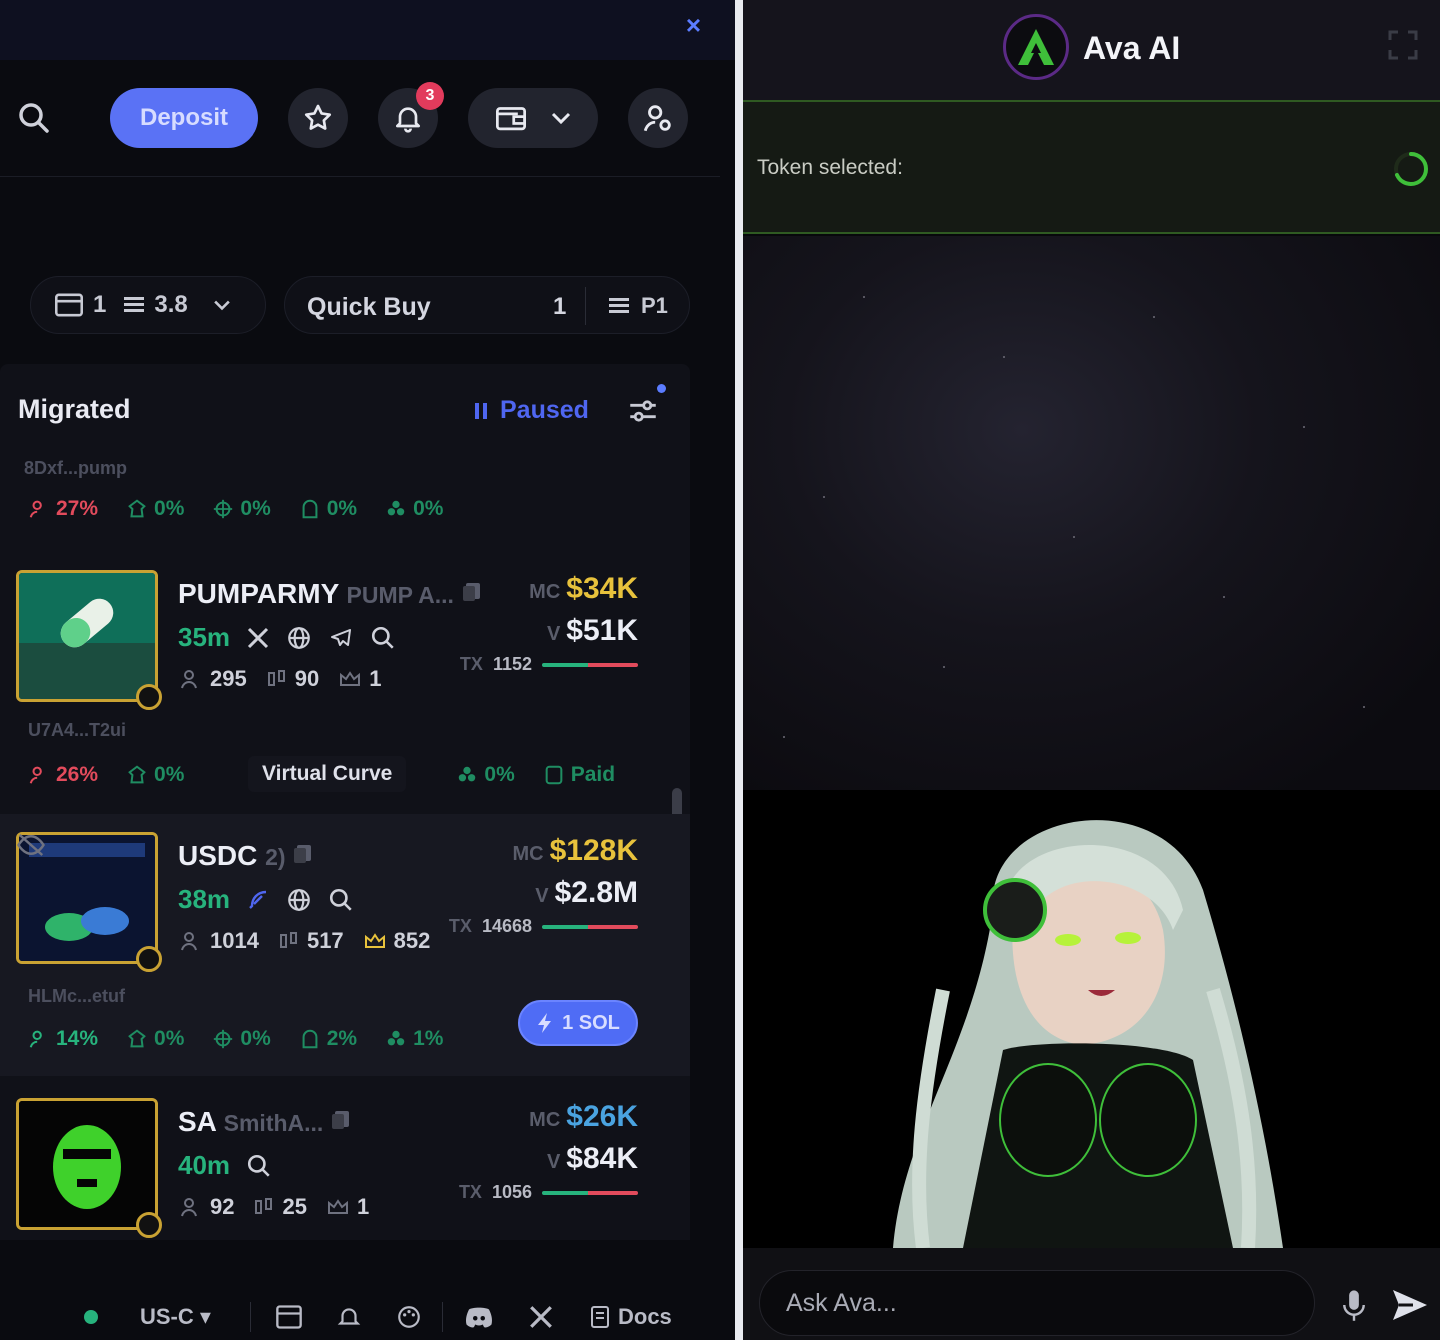 This screenshot has width=1440, height=1340. Describe the element at coordinates (411, 115) in the screenshot. I see `notifications-button: 3` at that location.